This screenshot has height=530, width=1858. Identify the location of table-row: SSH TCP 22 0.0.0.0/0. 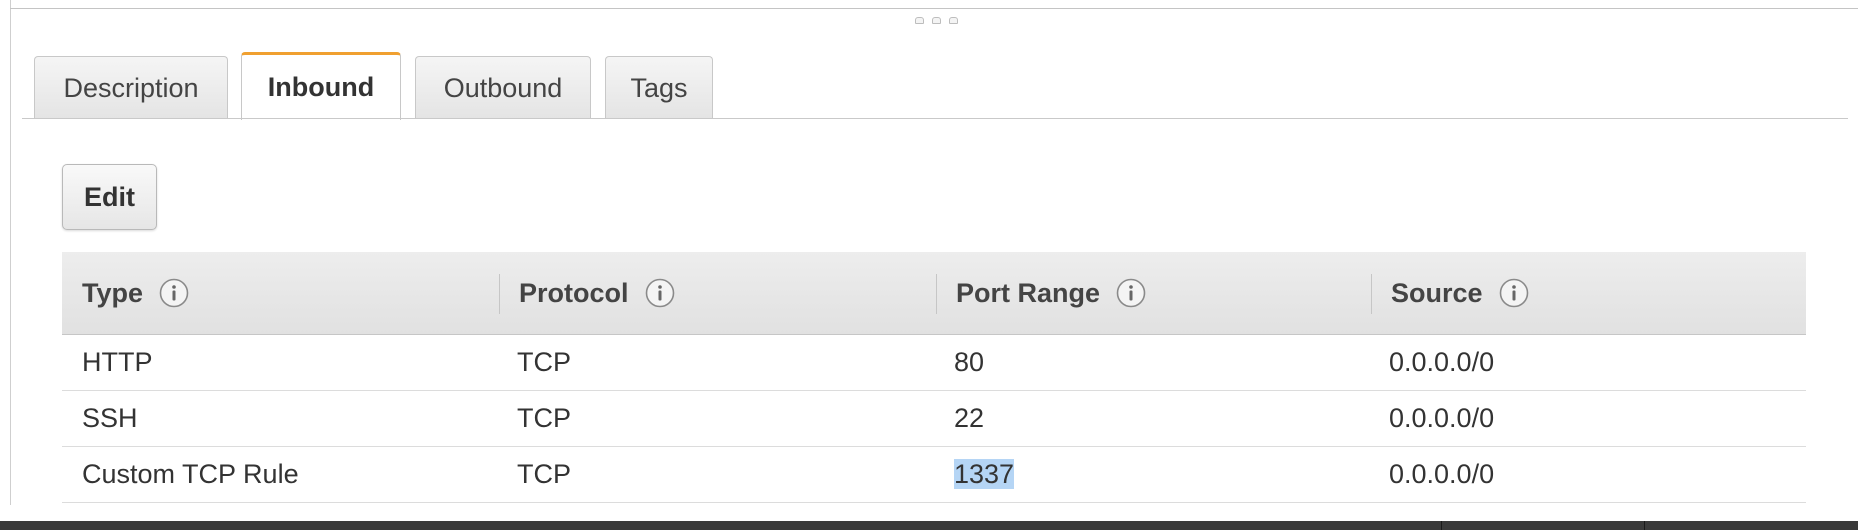
(934, 419).